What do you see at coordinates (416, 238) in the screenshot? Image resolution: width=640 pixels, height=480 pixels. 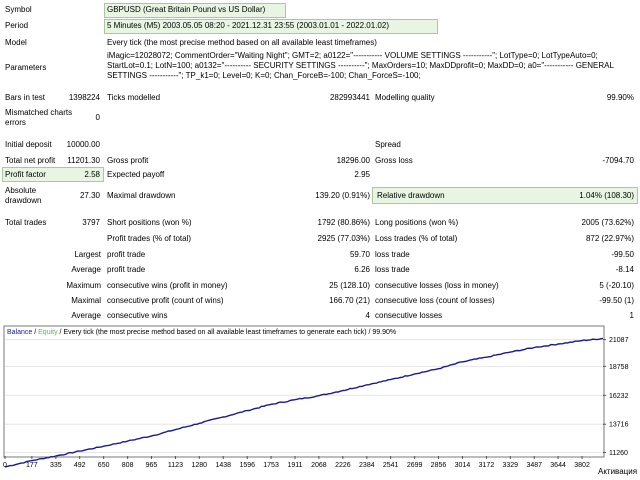 I see `lt-label: Loss trades (% of total)` at bounding box center [416, 238].